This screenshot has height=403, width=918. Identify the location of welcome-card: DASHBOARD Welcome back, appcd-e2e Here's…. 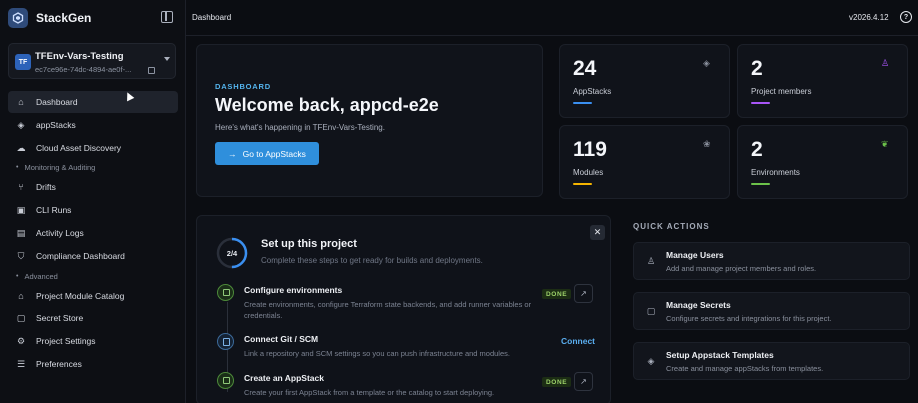
(369, 120).